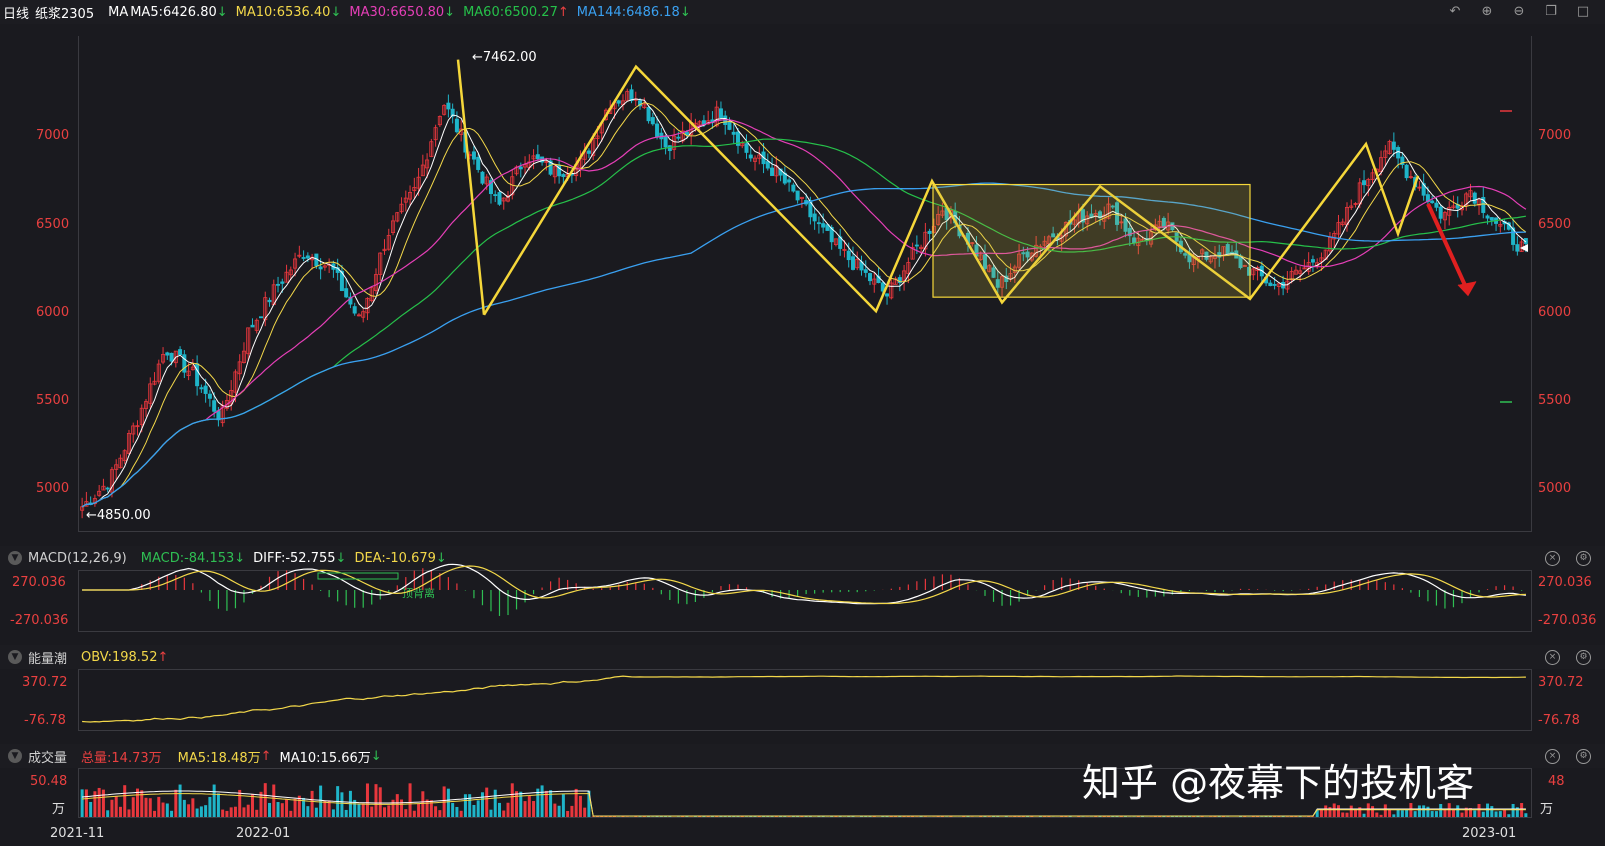 The width and height of the screenshot is (1605, 846). What do you see at coordinates (1448, 248) in the screenshot?
I see `down-arrow-annotation` at bounding box center [1448, 248].